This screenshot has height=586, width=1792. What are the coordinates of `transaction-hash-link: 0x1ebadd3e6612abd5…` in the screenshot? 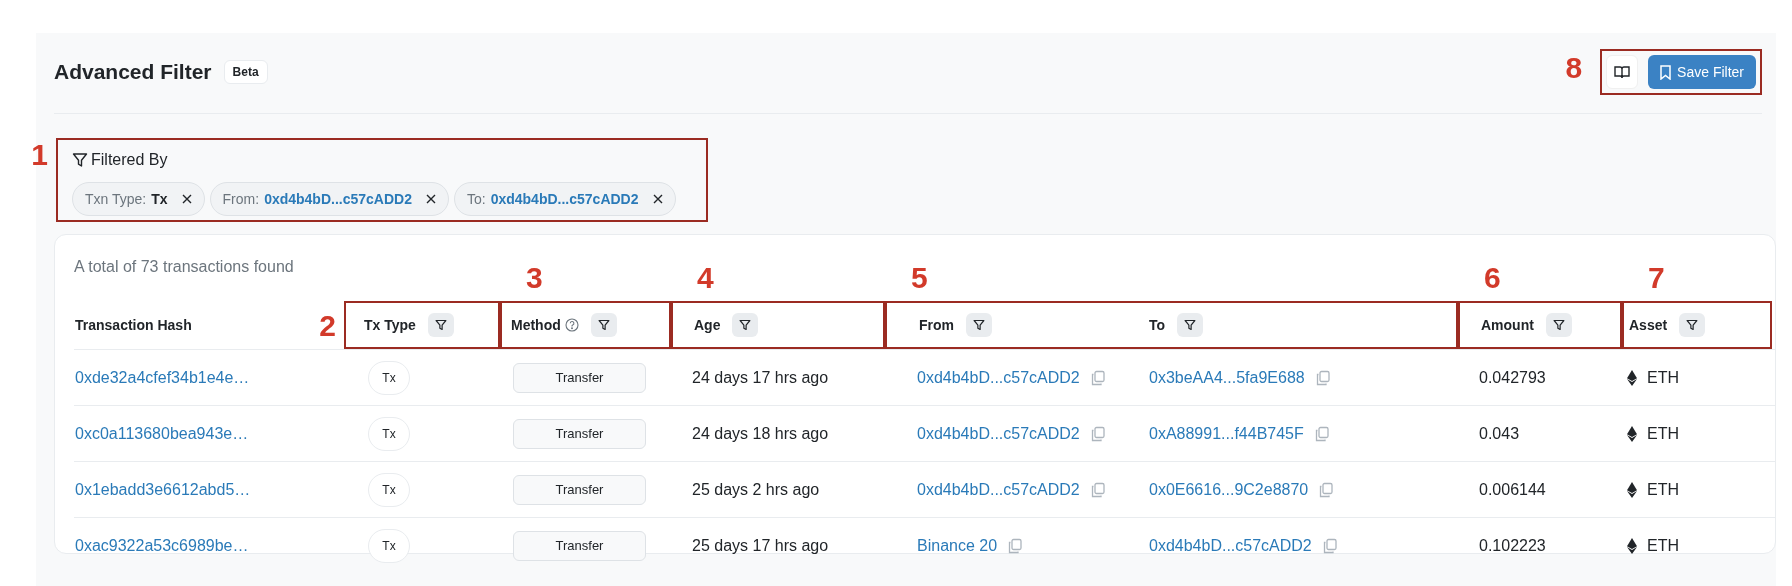 It's located at (163, 489).